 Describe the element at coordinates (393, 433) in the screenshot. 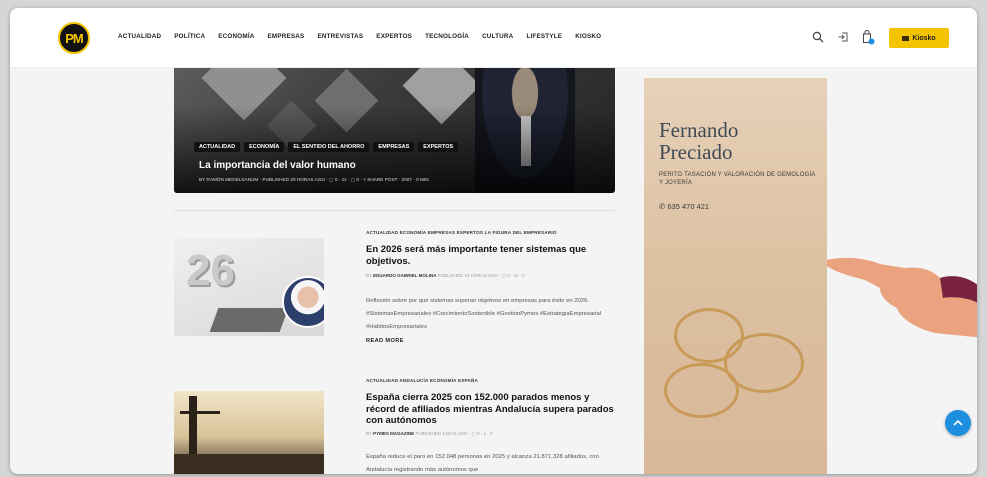

I see `post-author: PYMES MAGAZINE` at that location.